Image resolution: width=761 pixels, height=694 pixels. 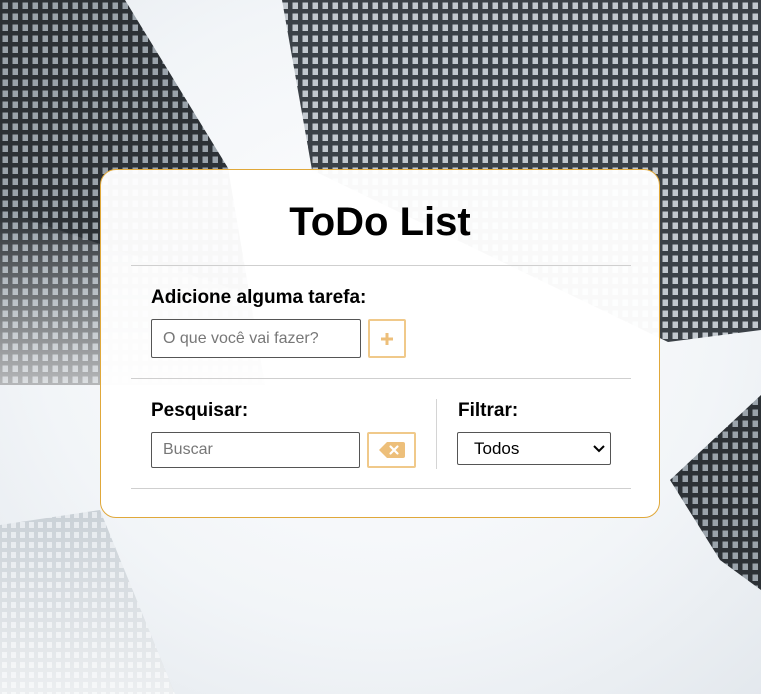 I want to click on section-divider, so click(x=436, y=434).